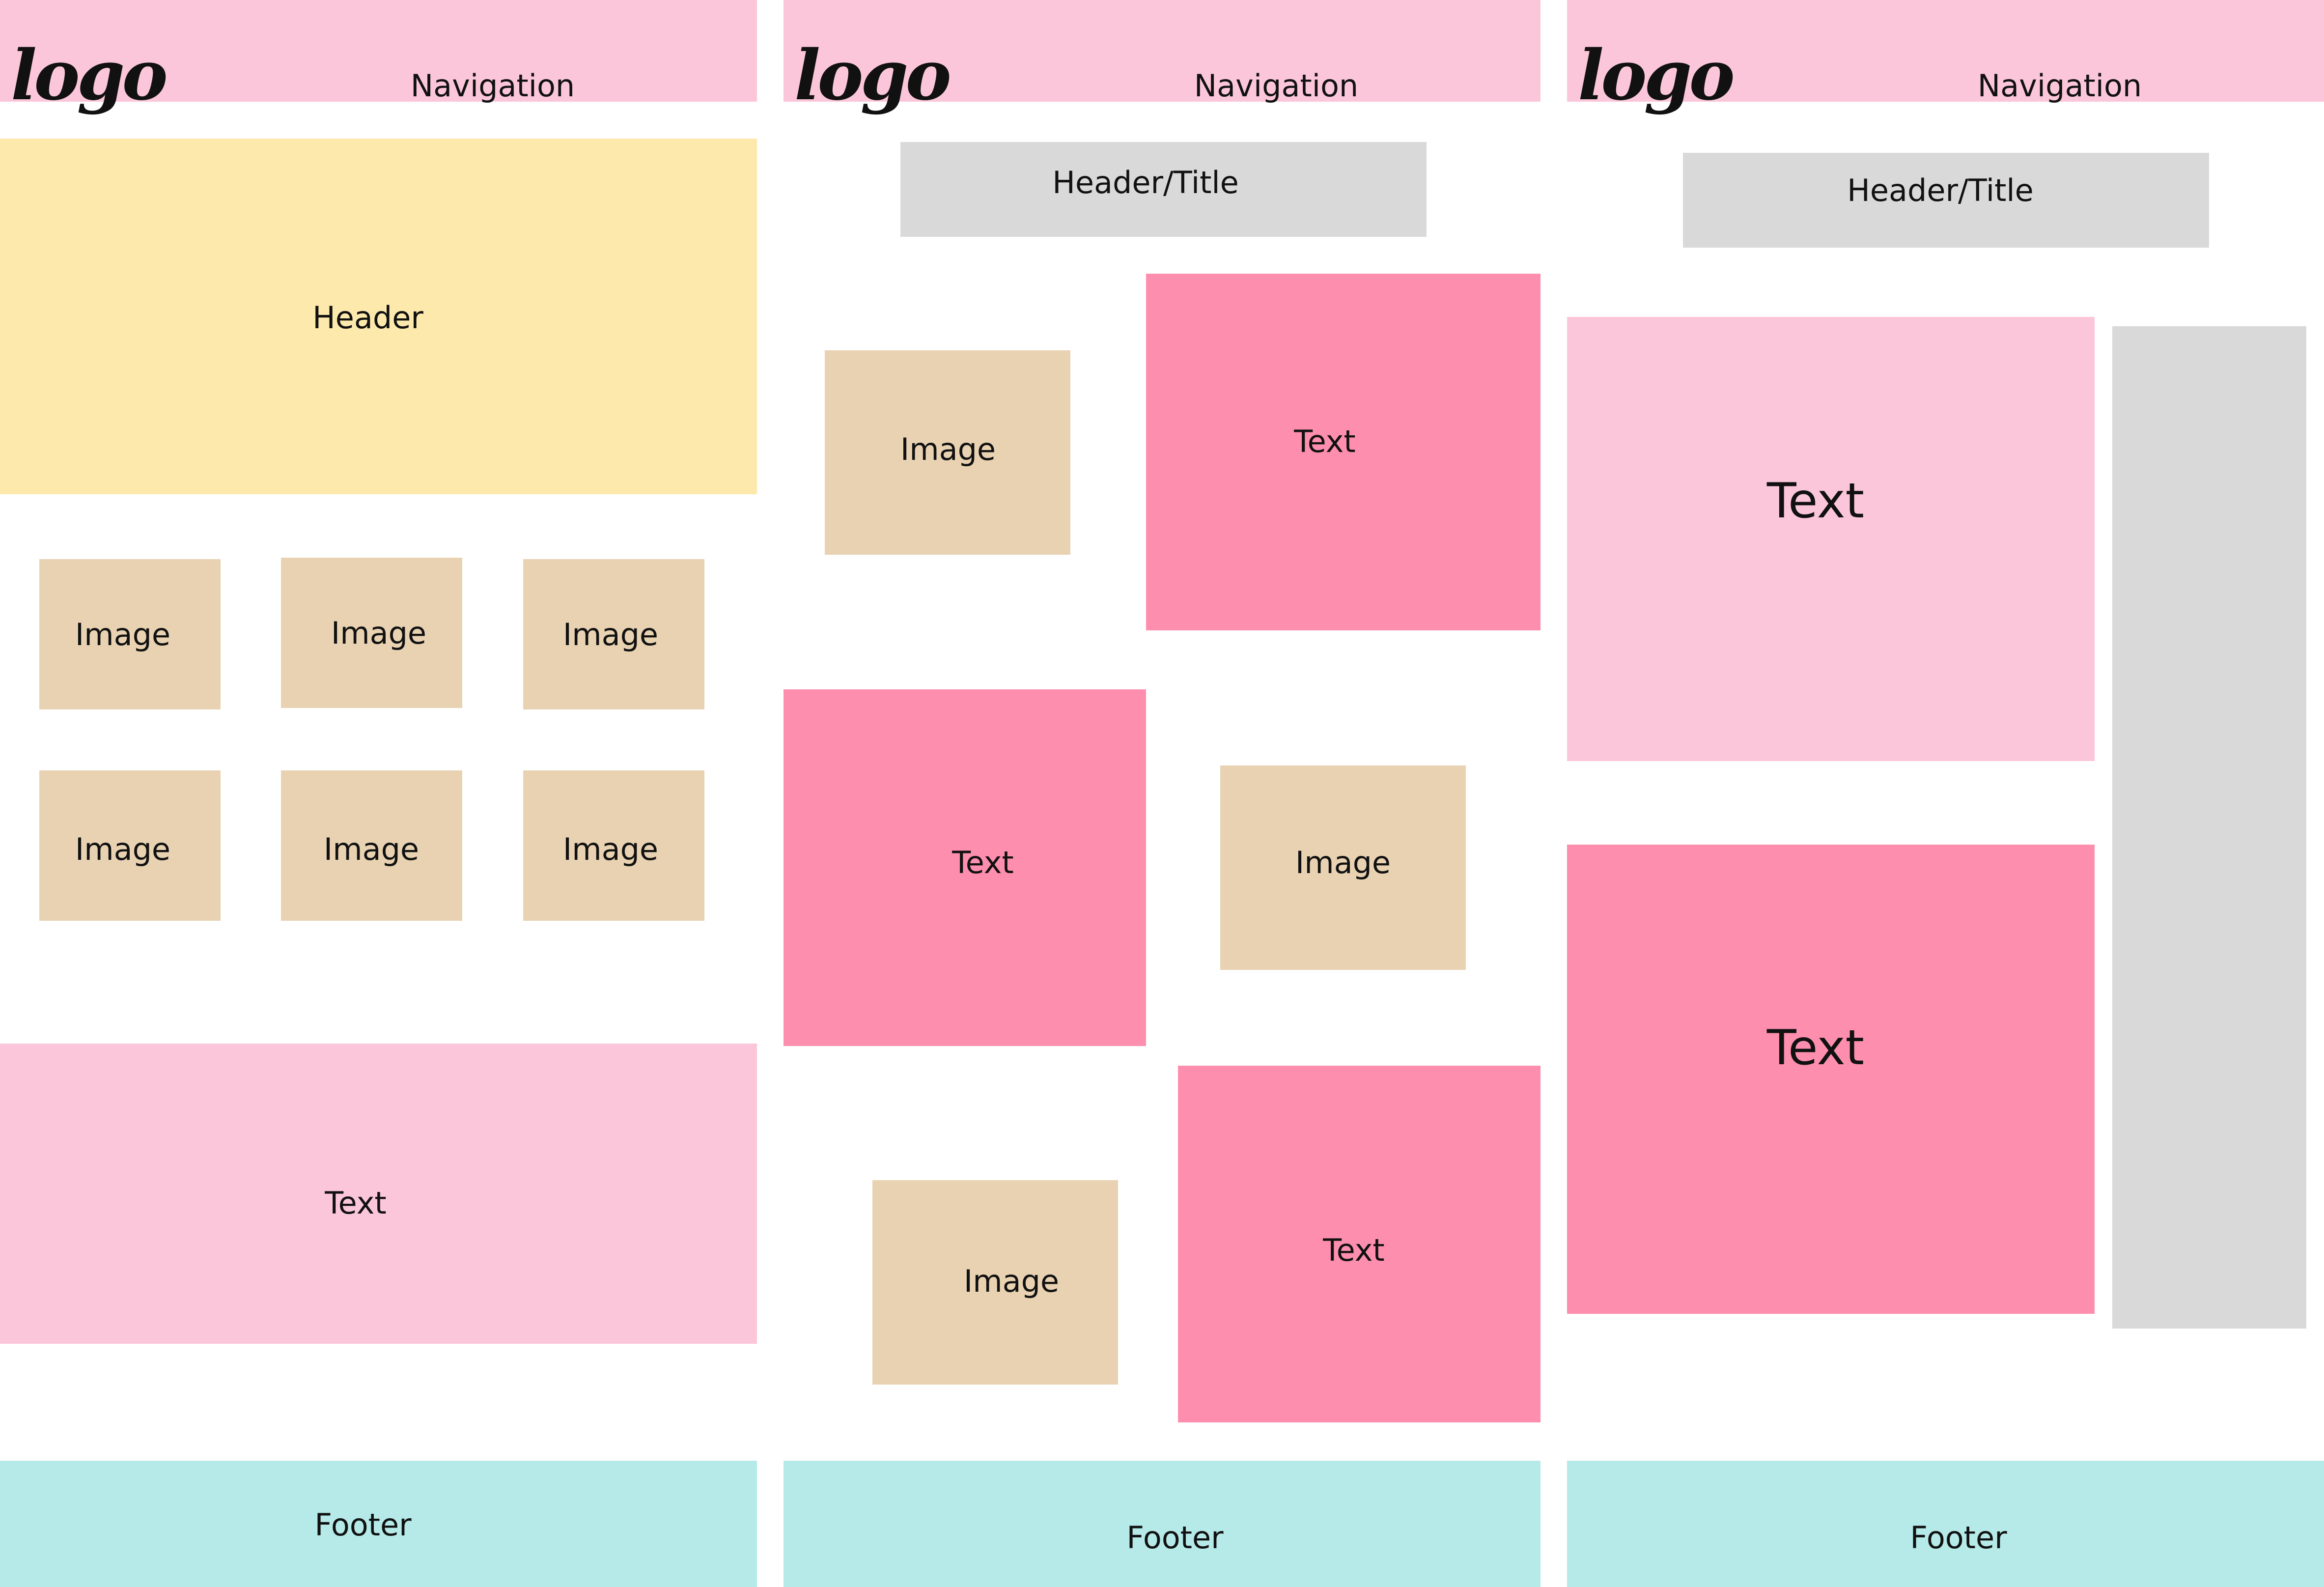  What do you see at coordinates (1958, 1538) in the screenshot?
I see `layout-3-footer-label: Footer` at bounding box center [1958, 1538].